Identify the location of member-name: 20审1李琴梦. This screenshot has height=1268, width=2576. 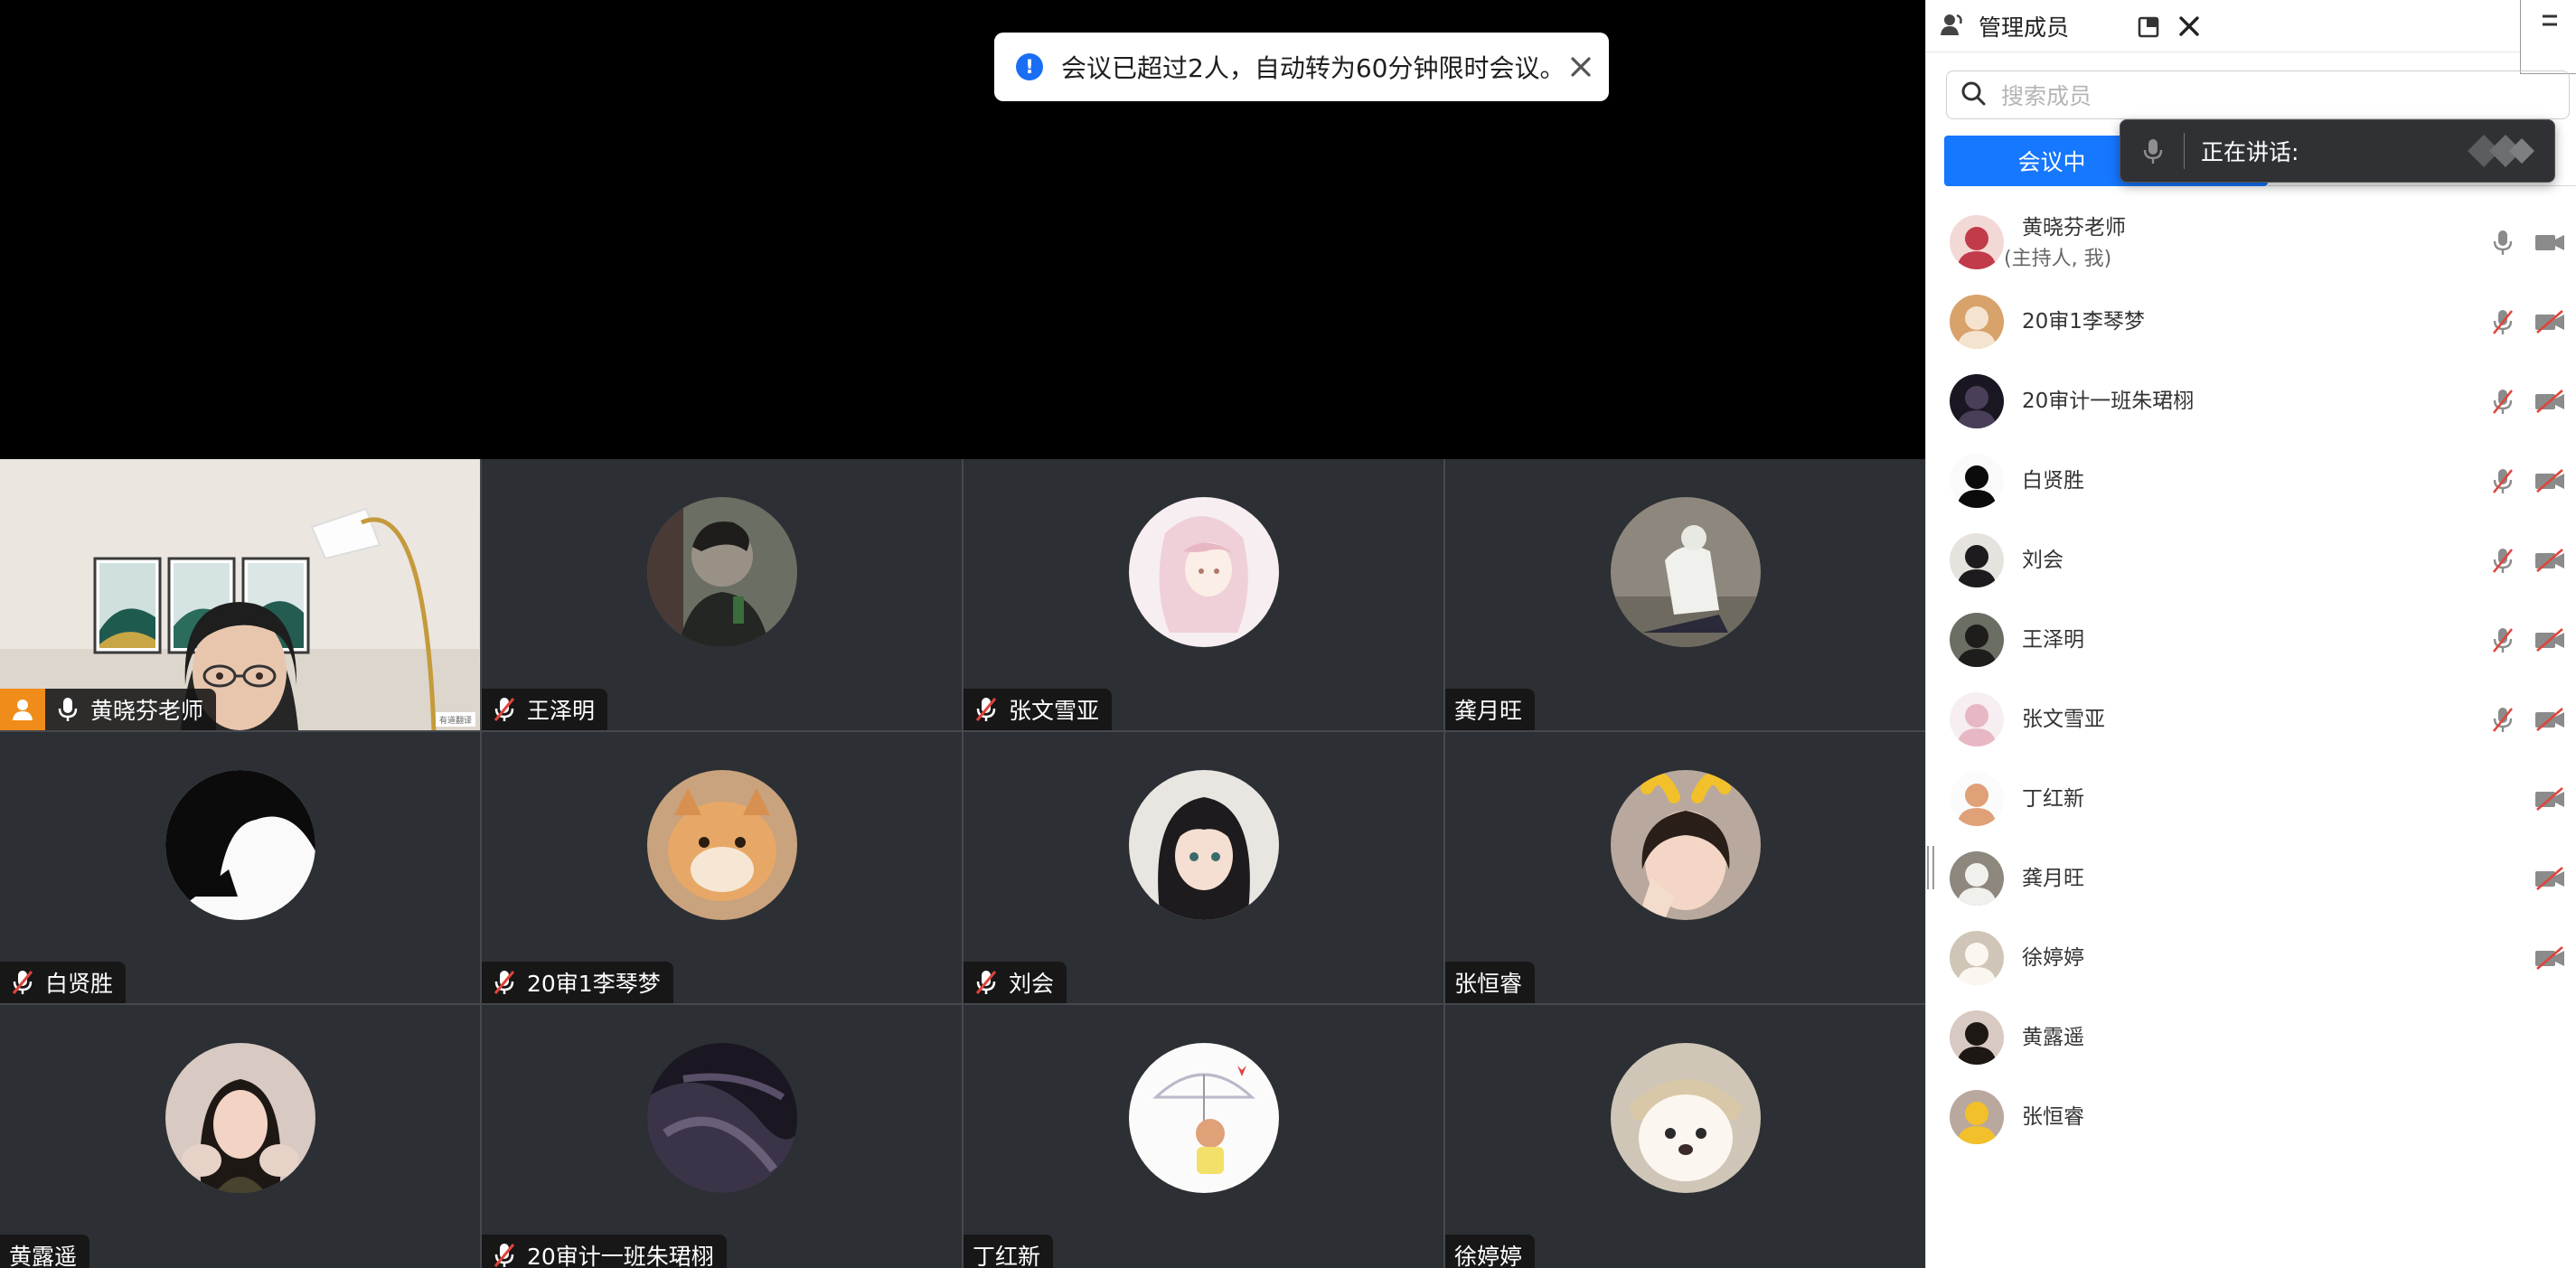
(2084, 321).